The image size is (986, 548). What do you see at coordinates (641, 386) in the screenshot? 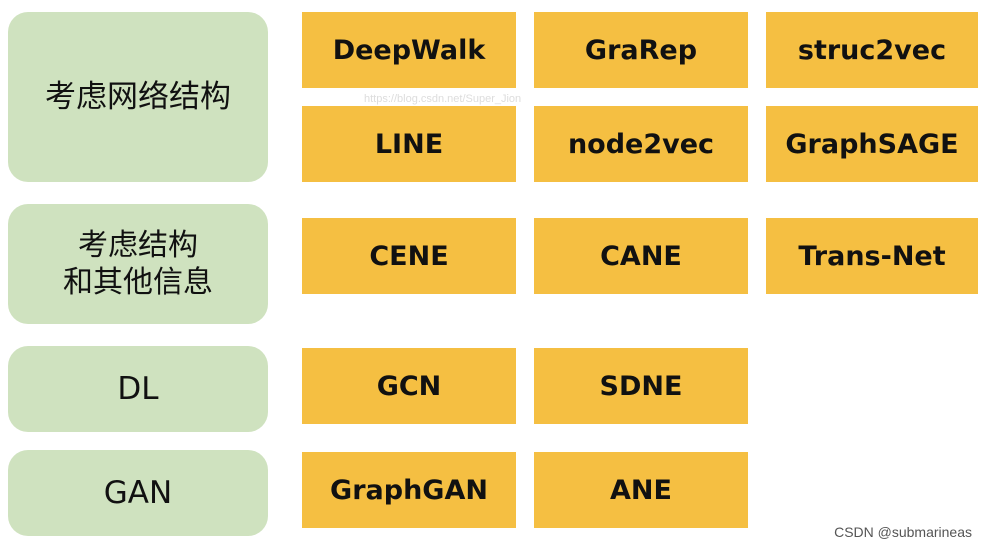
I see `method-box: SDNE` at bounding box center [641, 386].